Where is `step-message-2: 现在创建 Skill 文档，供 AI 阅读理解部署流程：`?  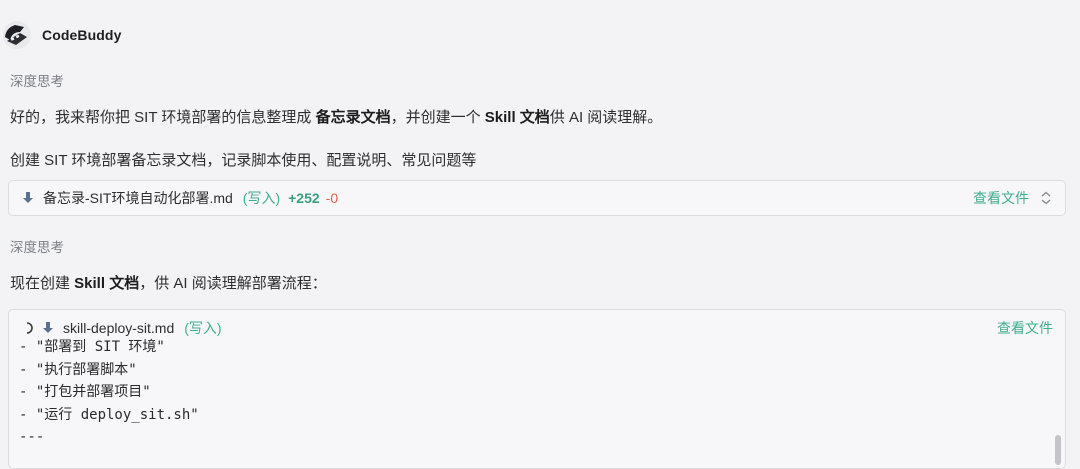 step-message-2: 现在创建 Skill 文档，供 AI 阅读理解部署流程： is located at coordinates (168, 283).